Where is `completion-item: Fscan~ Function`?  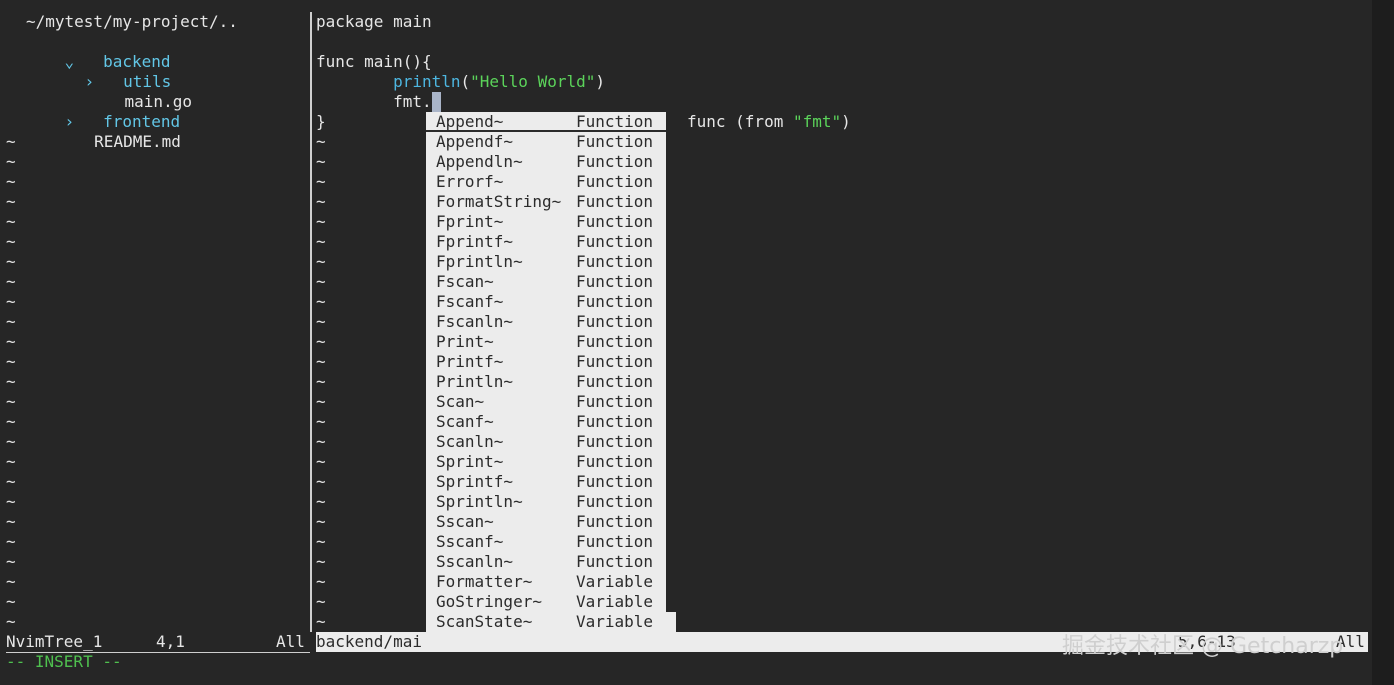 completion-item: Fscan~ Function is located at coordinates (546, 282).